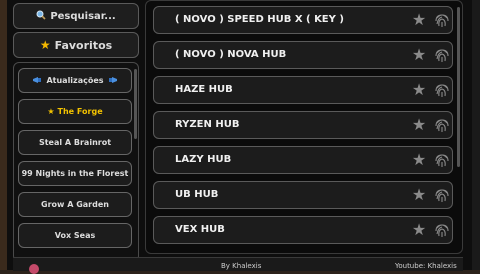 This screenshot has height=274, width=480. I want to click on category-label: Grow A Garden, so click(75, 204).